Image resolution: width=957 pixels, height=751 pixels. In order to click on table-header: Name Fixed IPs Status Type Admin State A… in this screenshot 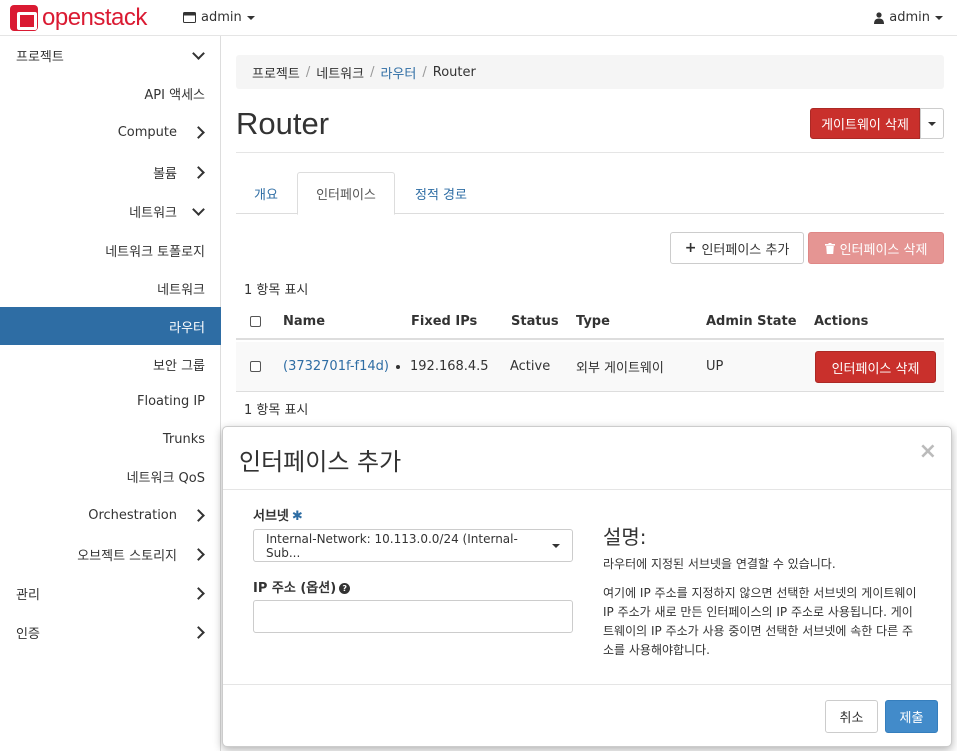, I will do `click(590, 322)`.